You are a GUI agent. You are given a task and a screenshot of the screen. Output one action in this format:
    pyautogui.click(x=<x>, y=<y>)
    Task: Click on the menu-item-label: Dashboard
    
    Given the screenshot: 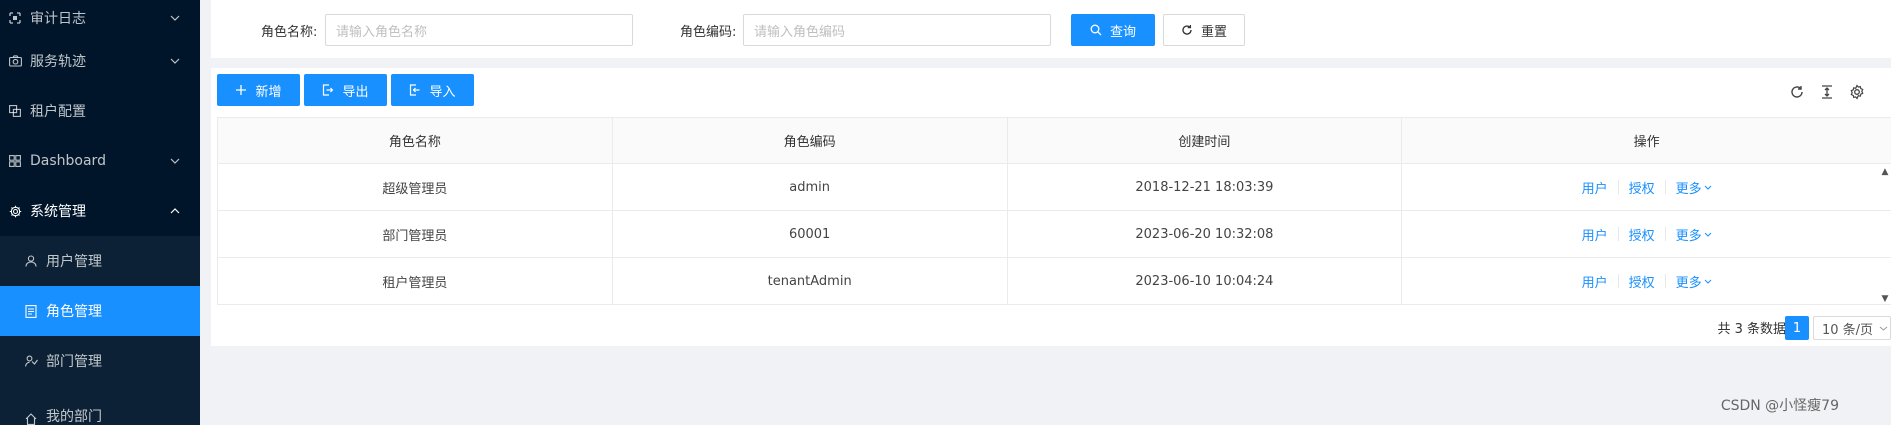 What is the action you would take?
    pyautogui.click(x=68, y=161)
    